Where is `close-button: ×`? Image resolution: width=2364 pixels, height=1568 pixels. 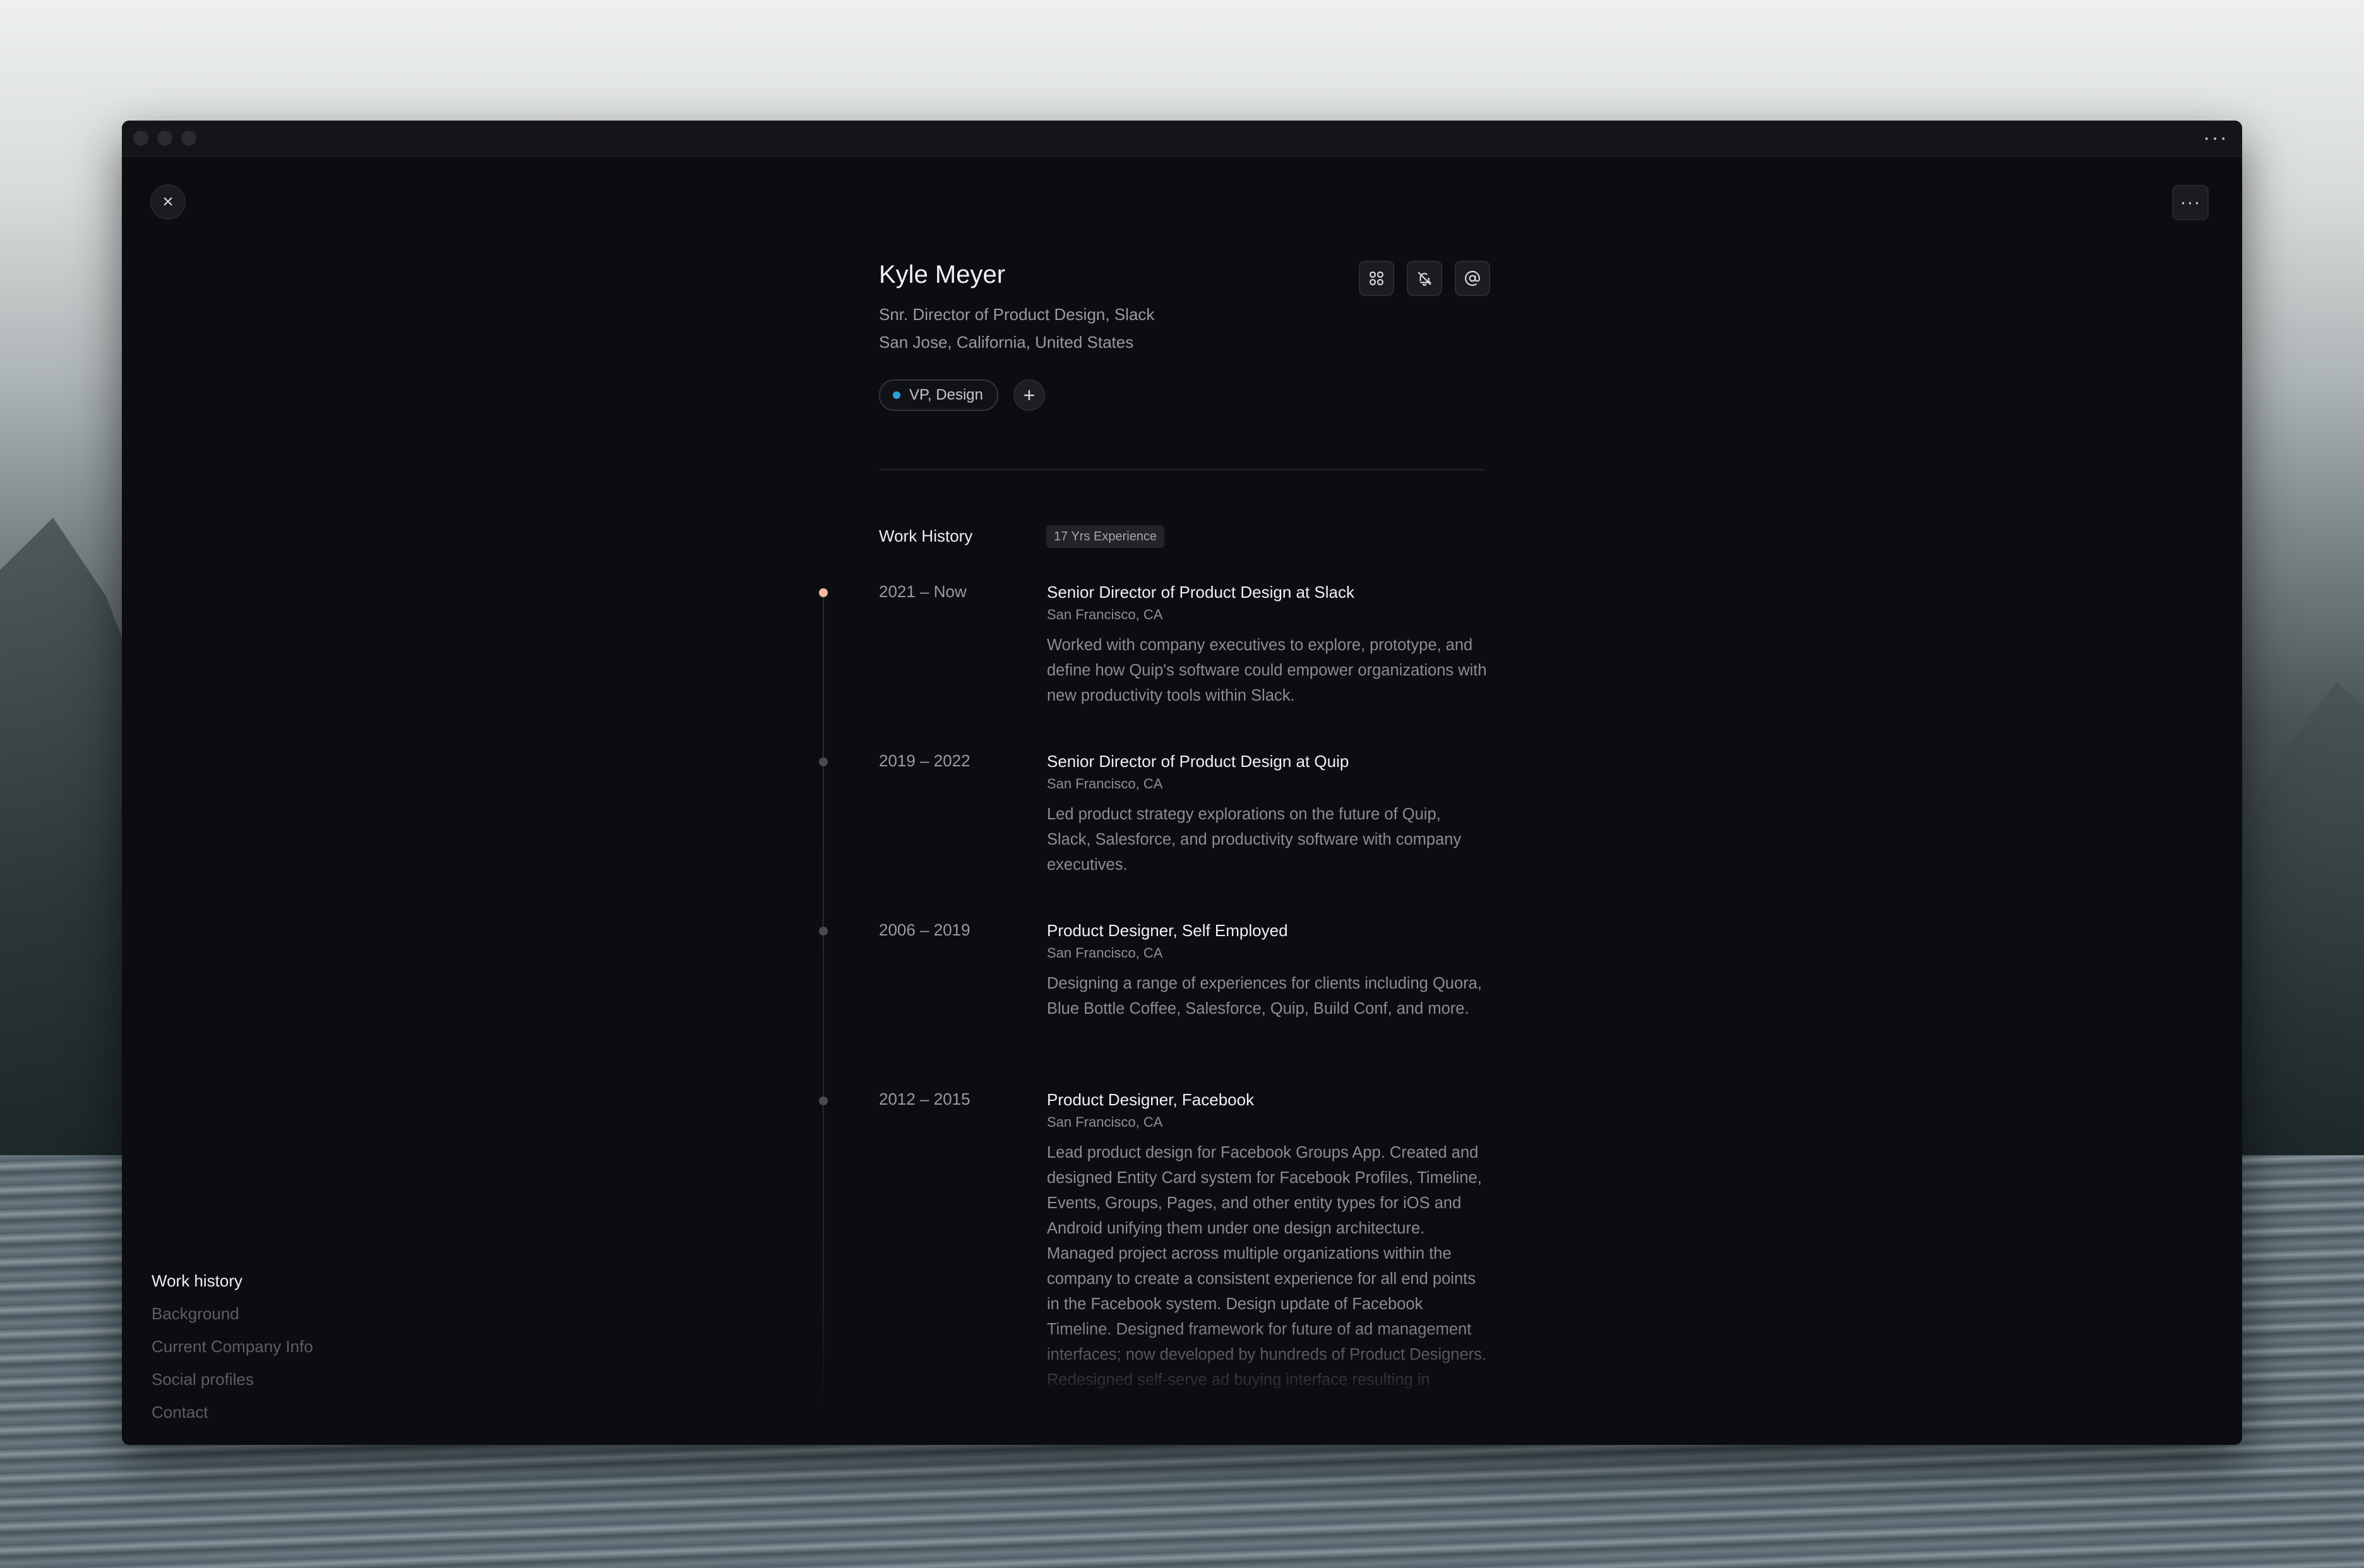 close-button: × is located at coordinates (168, 202).